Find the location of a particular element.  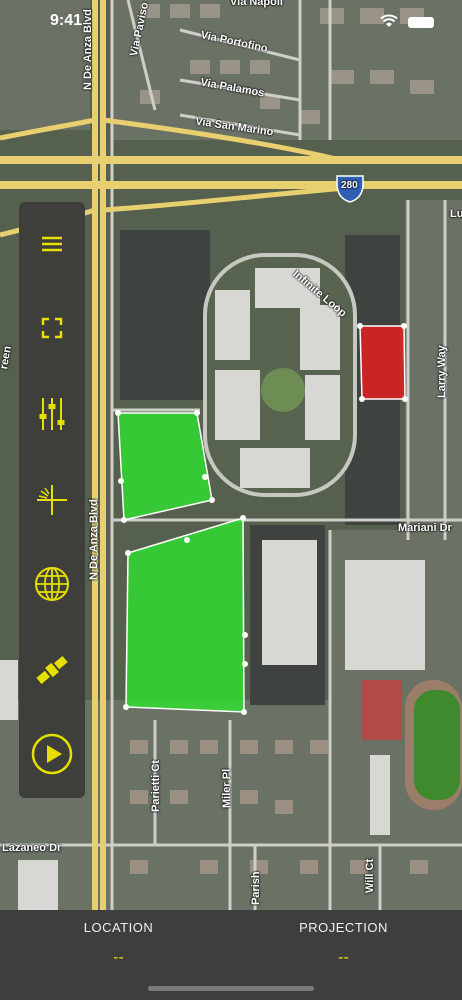

settings-sliders-button is located at coordinates (52, 414).